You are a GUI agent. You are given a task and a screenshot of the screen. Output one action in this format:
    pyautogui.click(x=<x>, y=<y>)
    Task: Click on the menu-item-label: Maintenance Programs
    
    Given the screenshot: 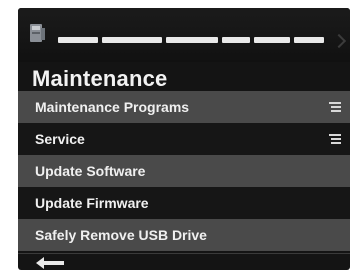 What is the action you would take?
    pyautogui.click(x=112, y=107)
    